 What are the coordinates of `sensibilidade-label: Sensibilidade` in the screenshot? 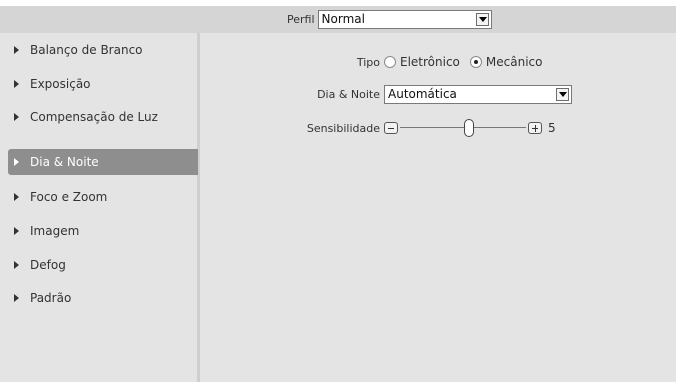 It's located at (343, 128).